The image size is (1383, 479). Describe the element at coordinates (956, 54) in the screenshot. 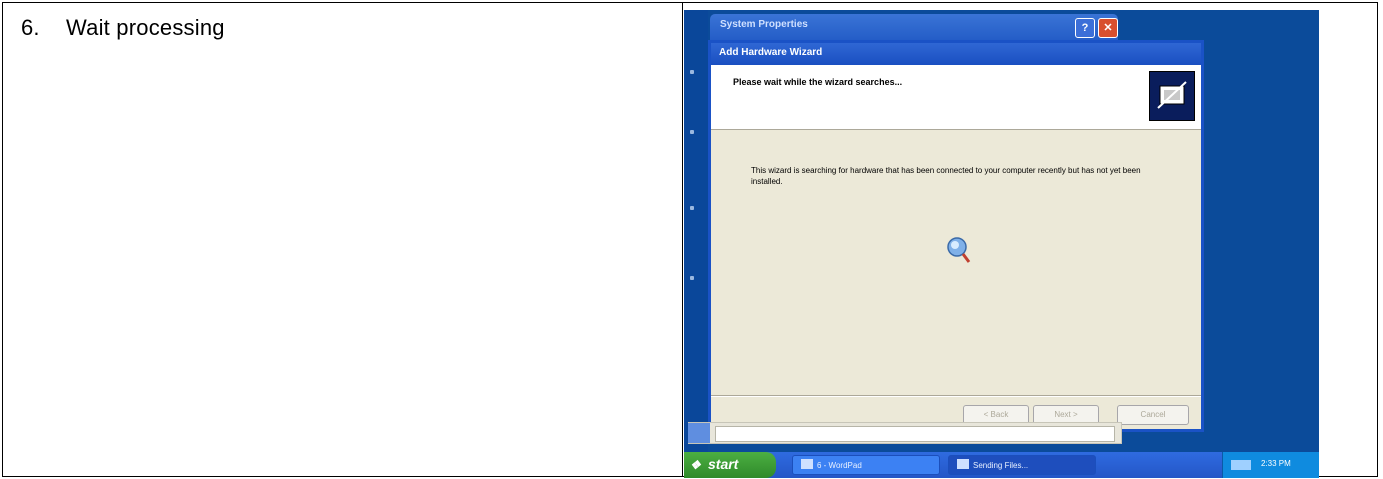

I see `wizard-titlebar: Add Hardware Wizard` at that location.